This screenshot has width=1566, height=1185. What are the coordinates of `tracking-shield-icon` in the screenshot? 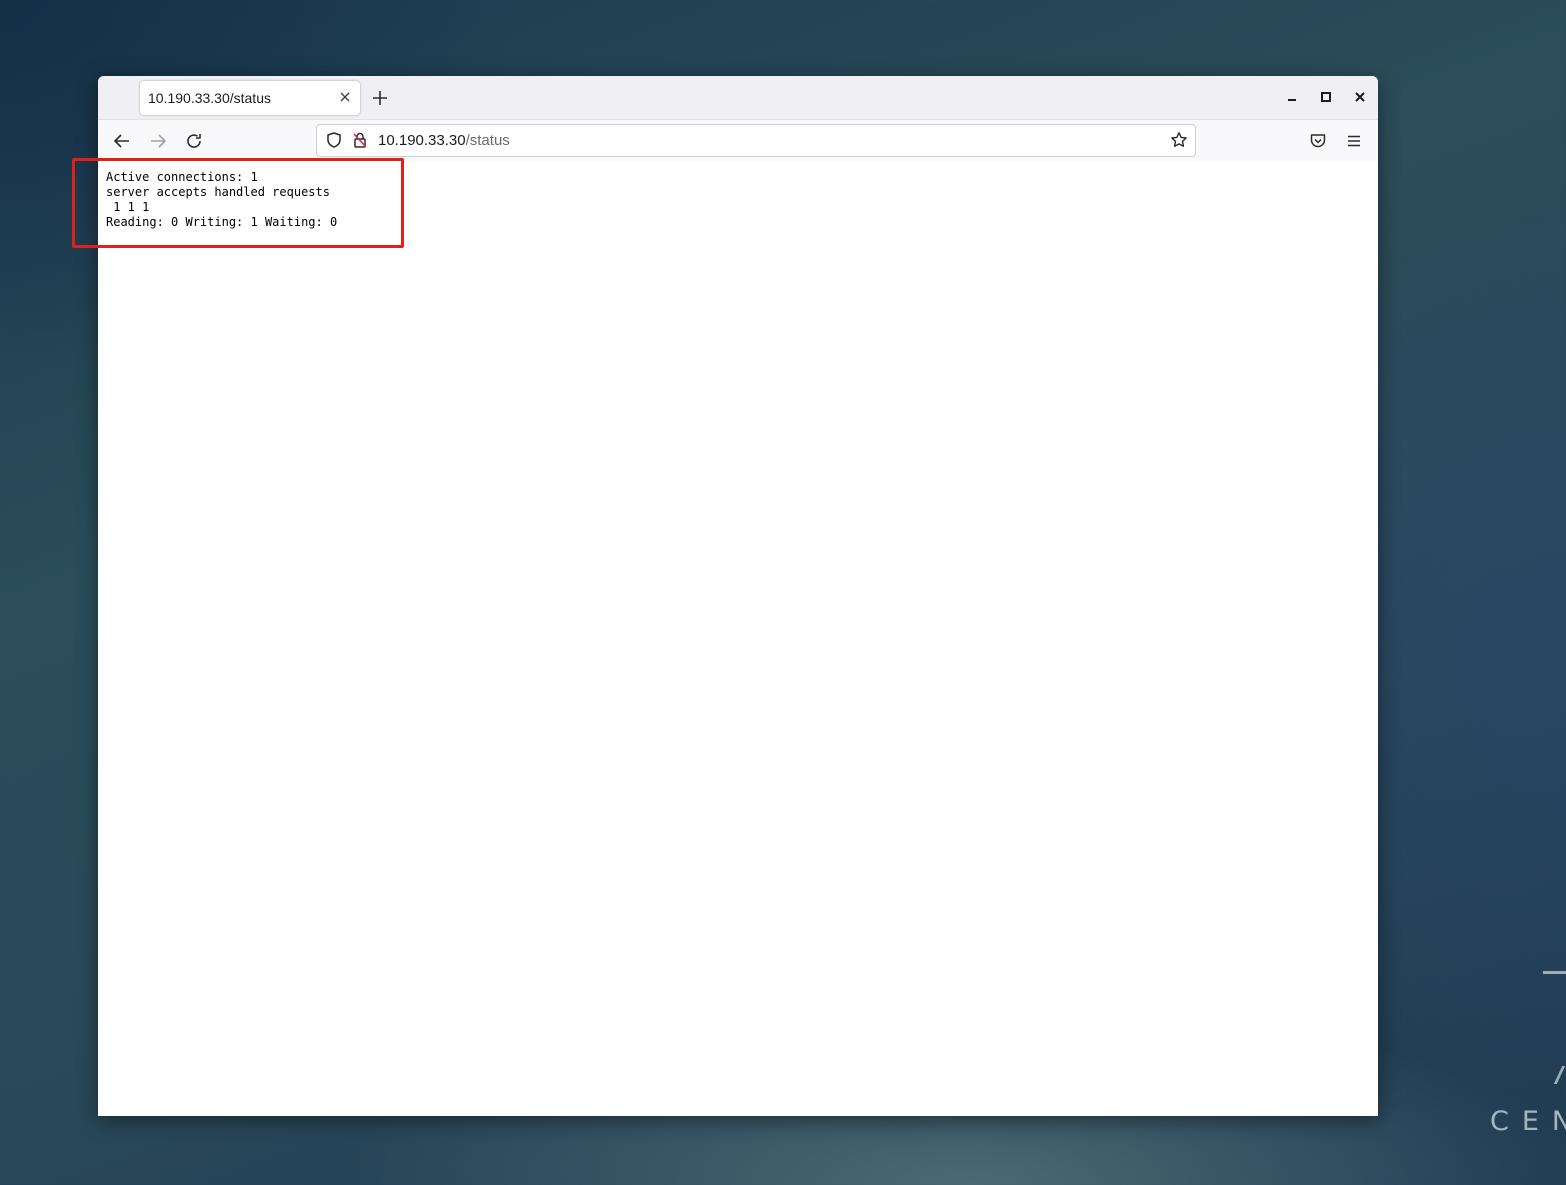 It's located at (334, 140).